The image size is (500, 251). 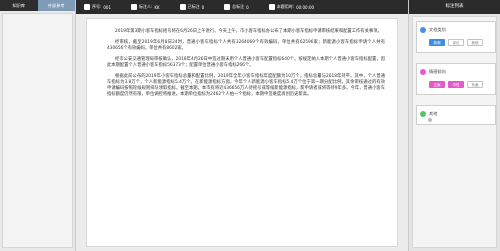 I want to click on annotator-label: 标注人:, so click(x=146, y=6).